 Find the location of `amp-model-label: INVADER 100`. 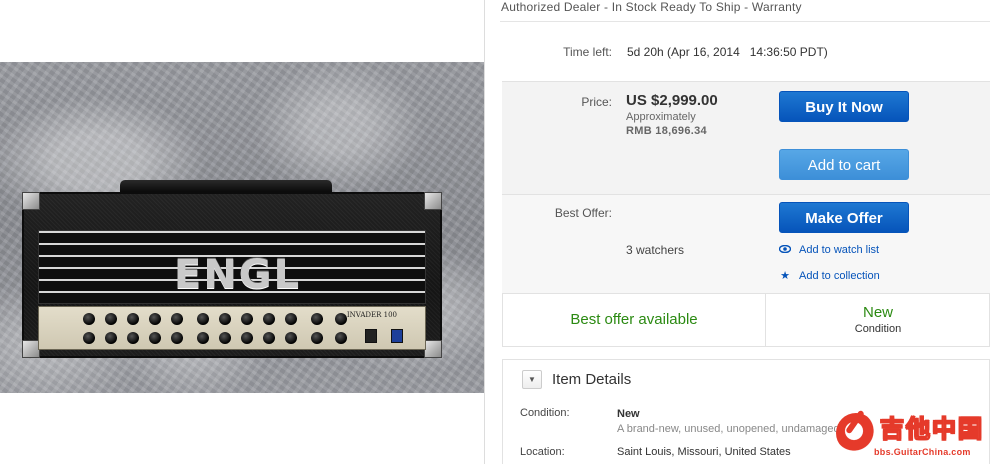

amp-model-label: INVADER 100 is located at coordinates (371, 315).